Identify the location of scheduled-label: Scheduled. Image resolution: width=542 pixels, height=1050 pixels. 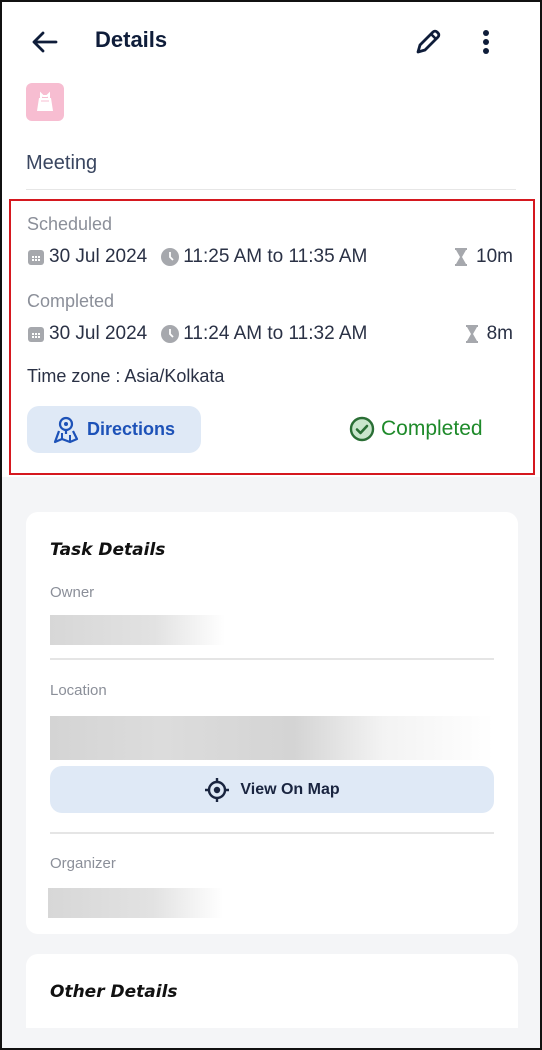
(70, 224).